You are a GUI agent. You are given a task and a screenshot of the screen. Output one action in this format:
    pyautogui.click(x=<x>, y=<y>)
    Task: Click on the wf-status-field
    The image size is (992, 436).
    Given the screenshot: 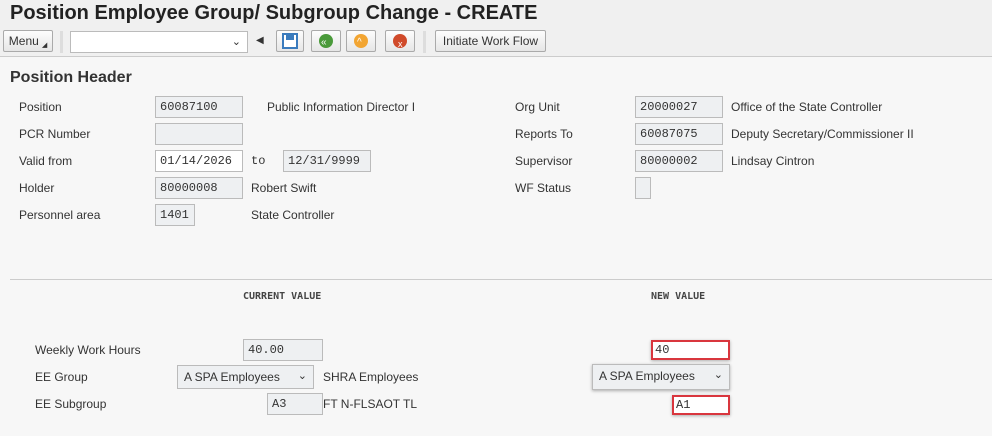 What is the action you would take?
    pyautogui.click(x=643, y=188)
    